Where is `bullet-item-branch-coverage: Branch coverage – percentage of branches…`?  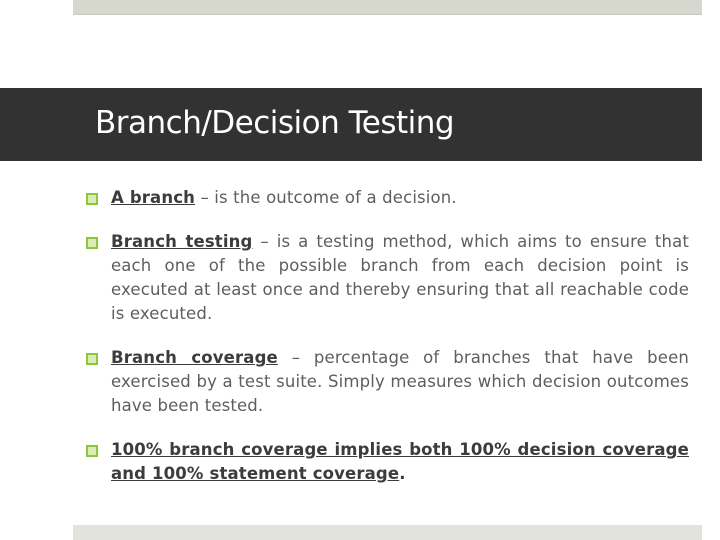 bullet-item-branch-coverage: Branch coverage – percentage of branches… is located at coordinates (386, 382).